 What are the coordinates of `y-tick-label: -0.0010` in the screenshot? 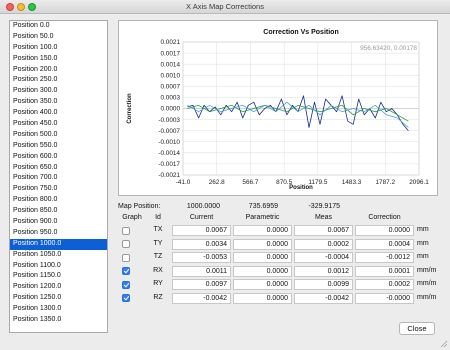 It's located at (169, 142).